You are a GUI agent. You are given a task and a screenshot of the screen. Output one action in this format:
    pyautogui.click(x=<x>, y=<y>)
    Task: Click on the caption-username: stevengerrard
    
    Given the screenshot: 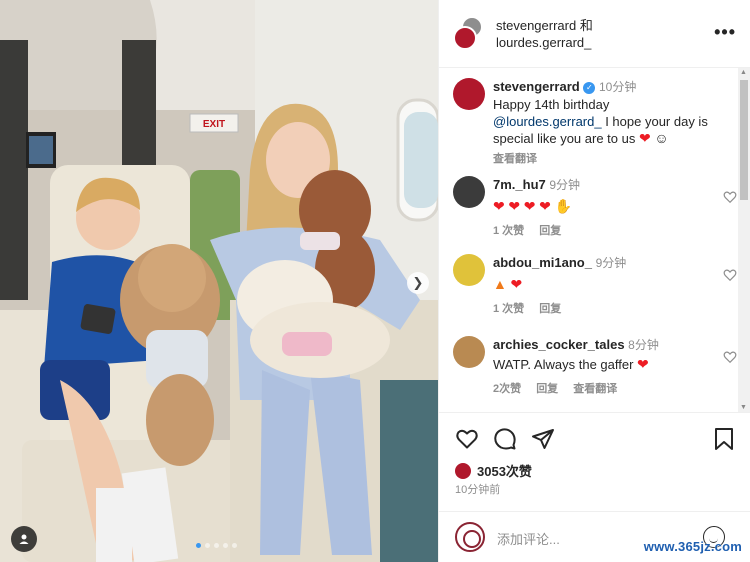 What is the action you would take?
    pyautogui.click(x=536, y=86)
    